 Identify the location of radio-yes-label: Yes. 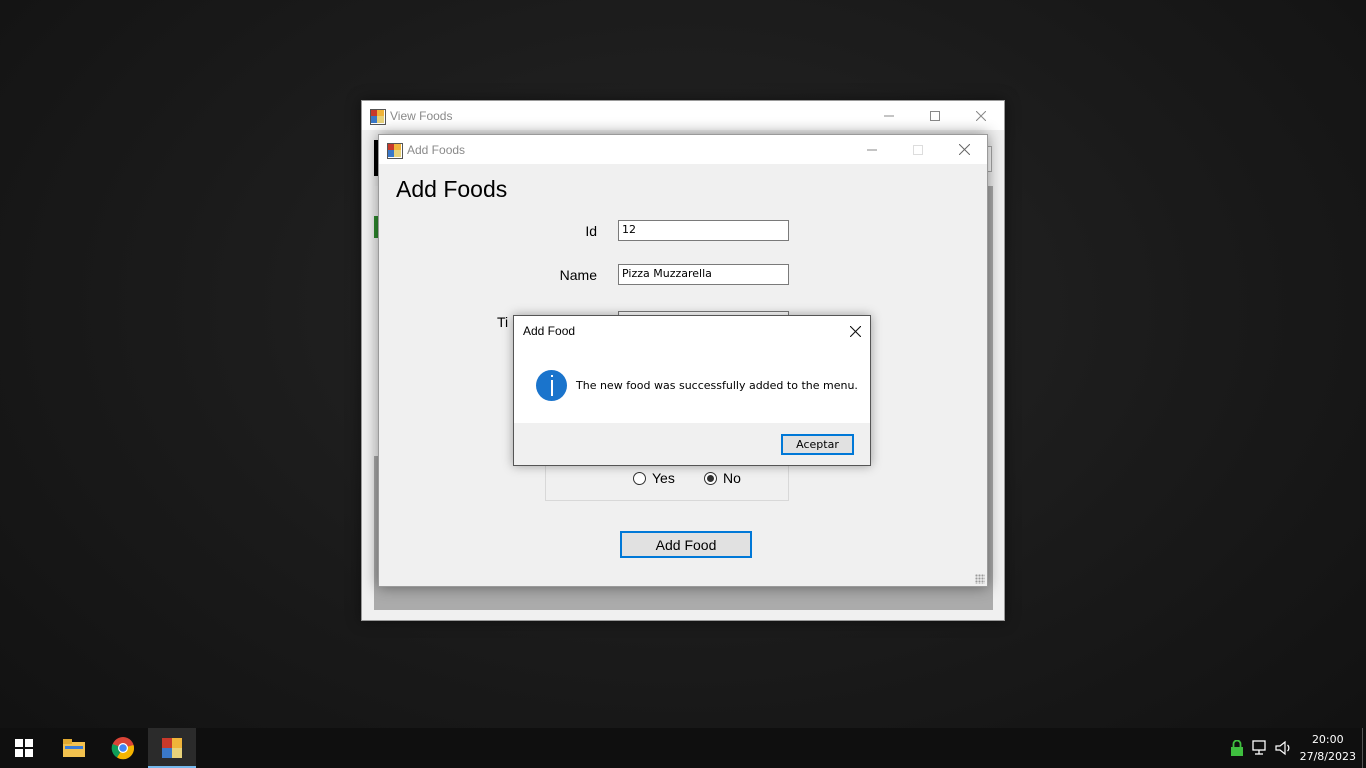
(663, 478).